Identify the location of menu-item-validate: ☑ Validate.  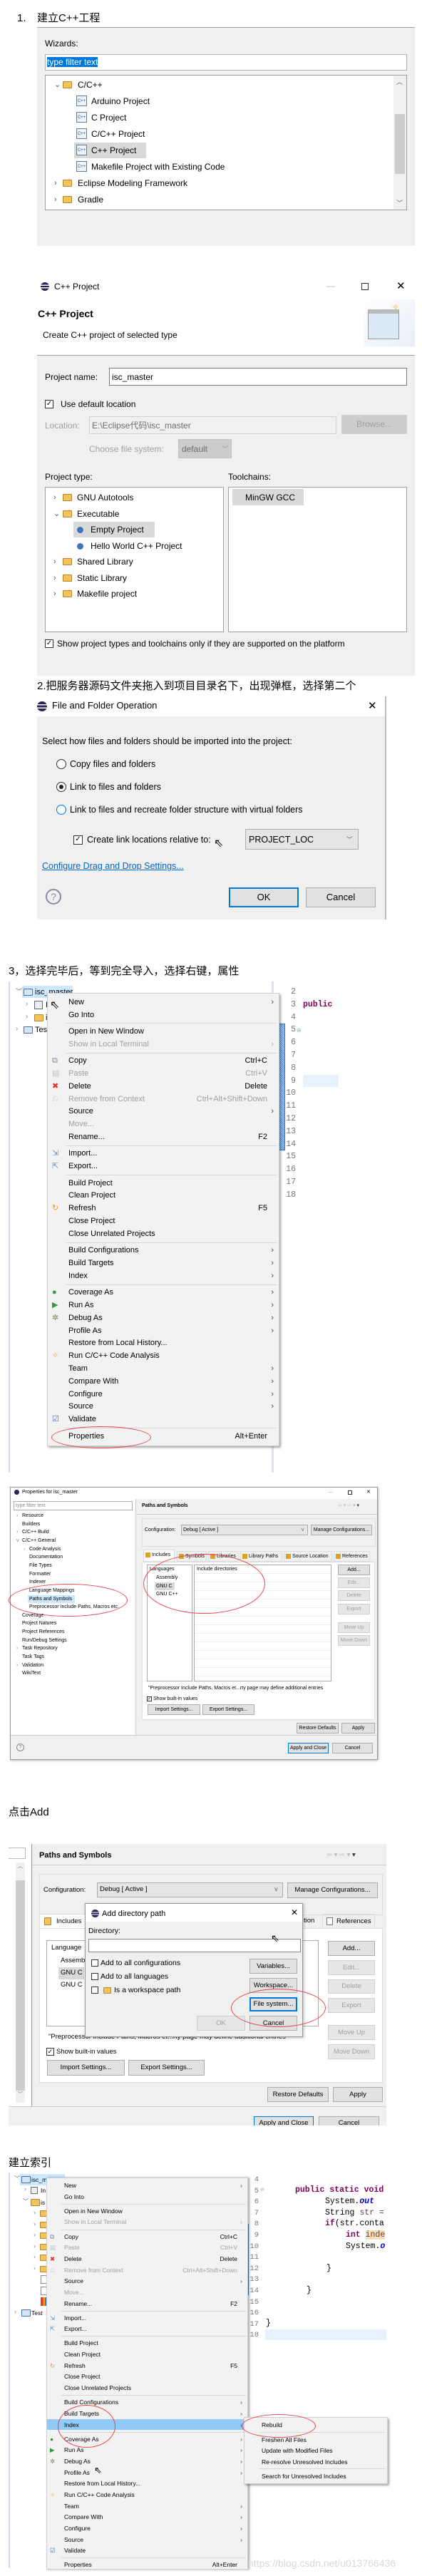
(163, 1419).